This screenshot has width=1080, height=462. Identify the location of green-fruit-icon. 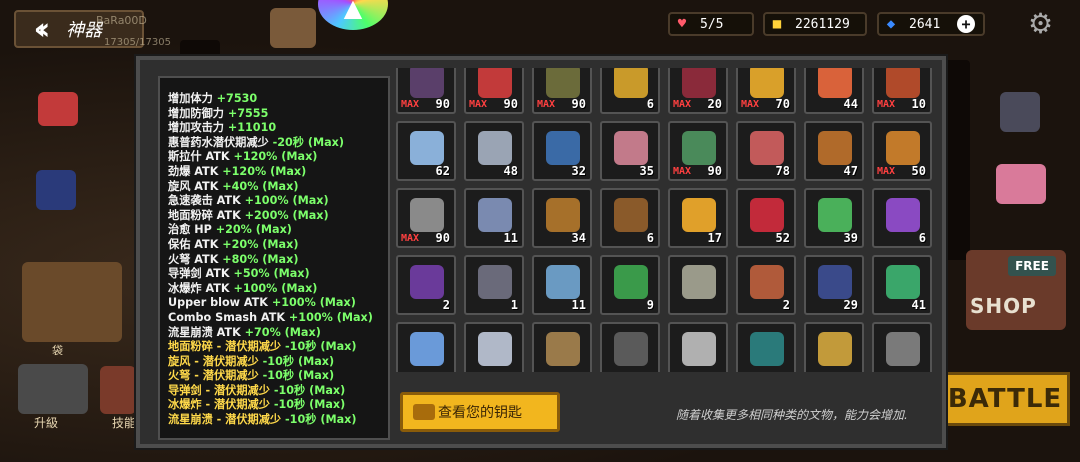
(835, 215).